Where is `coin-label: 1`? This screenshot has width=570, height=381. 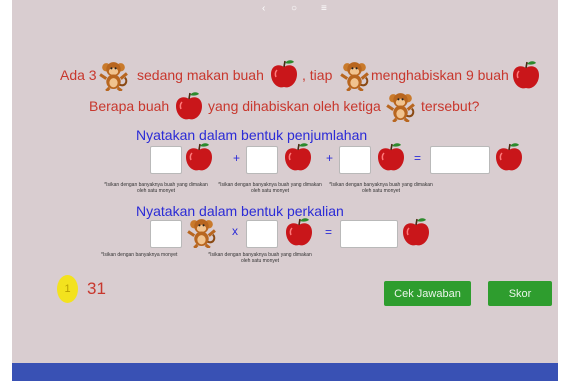 coin-label: 1 is located at coordinates (67, 289).